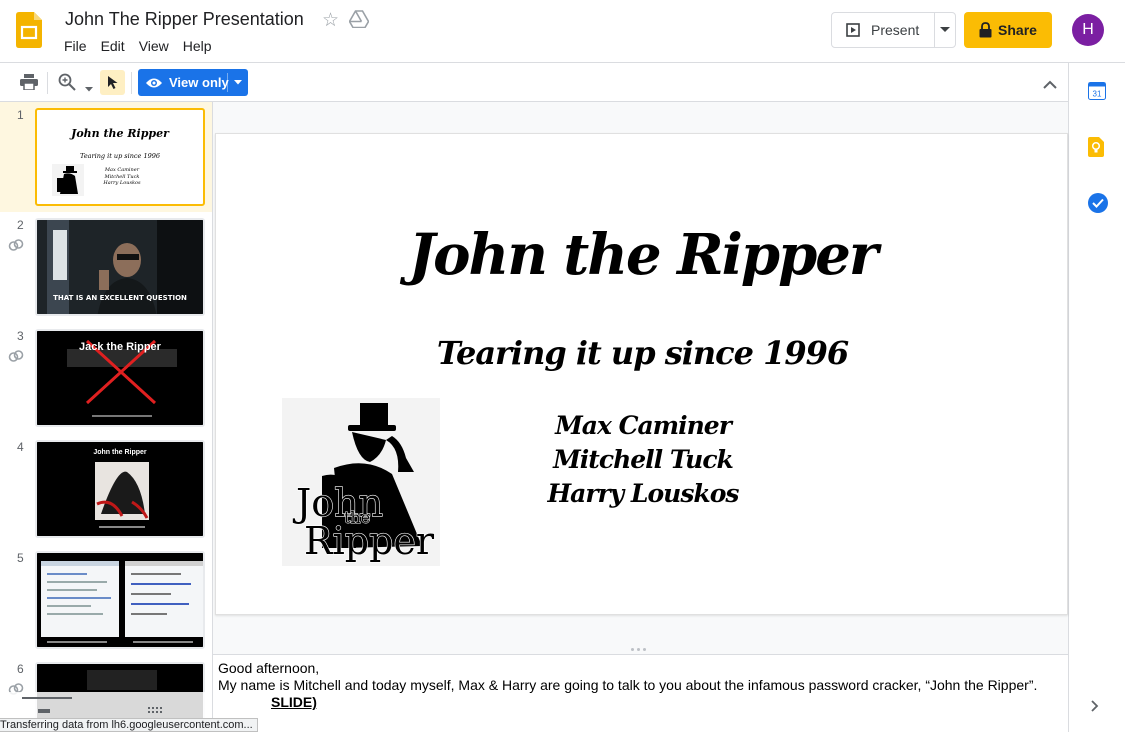 The image size is (1125, 732). I want to click on svg-text: 31, so click(1097, 94).